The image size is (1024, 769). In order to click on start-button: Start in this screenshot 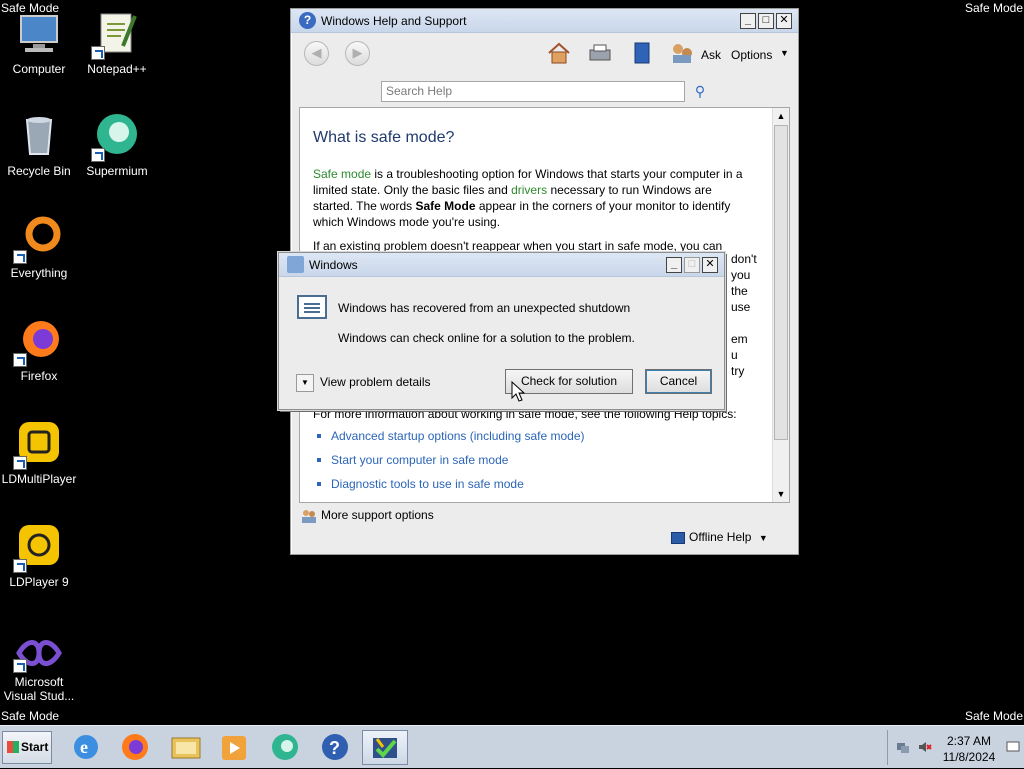, I will do `click(27, 747)`.